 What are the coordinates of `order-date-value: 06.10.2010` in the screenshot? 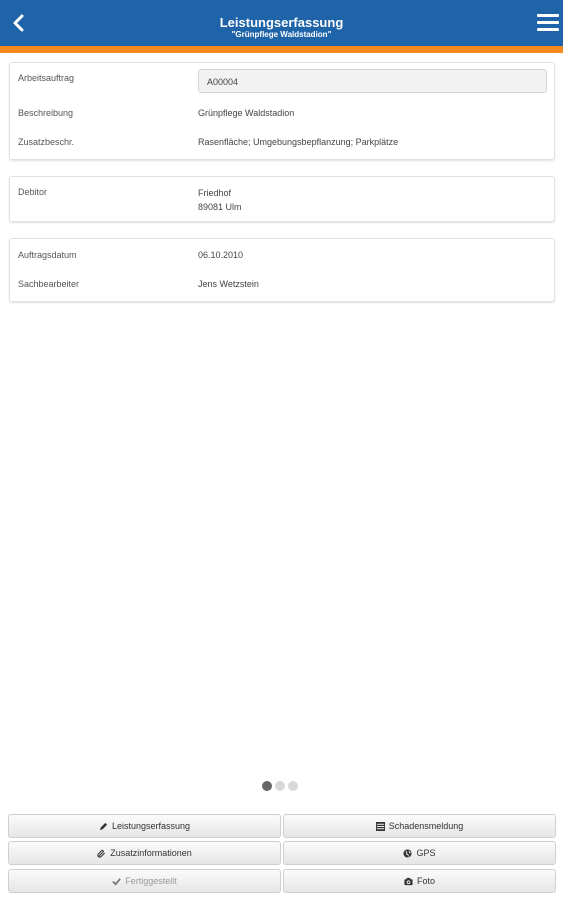 It's located at (221, 255).